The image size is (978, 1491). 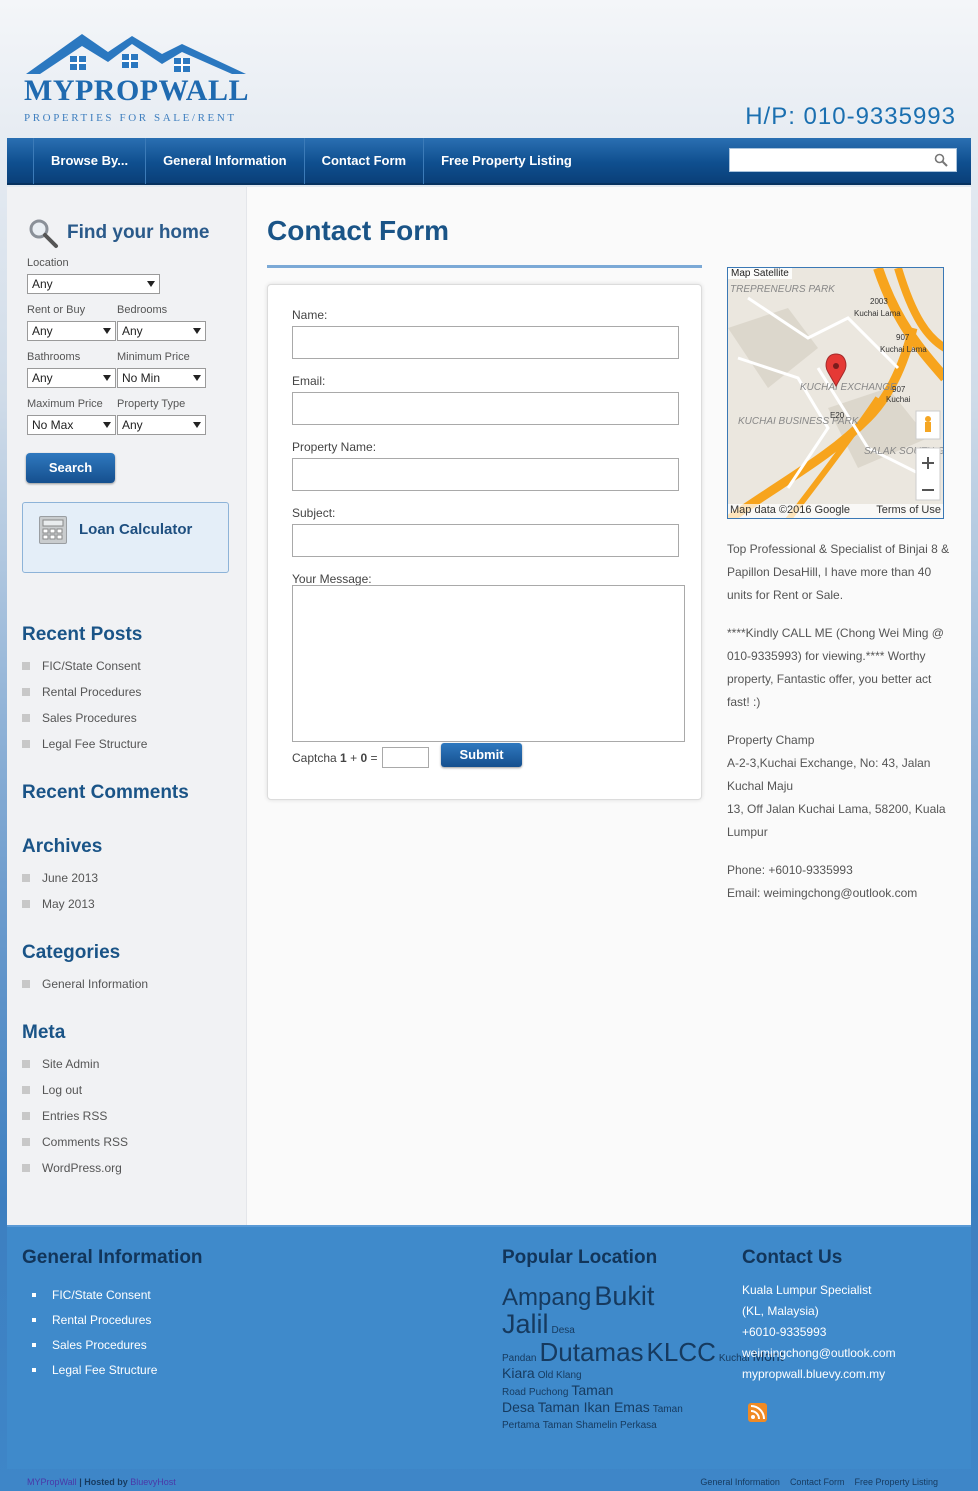 What do you see at coordinates (125, 537) in the screenshot?
I see `loan-calculator-button: Loan Calculator` at bounding box center [125, 537].